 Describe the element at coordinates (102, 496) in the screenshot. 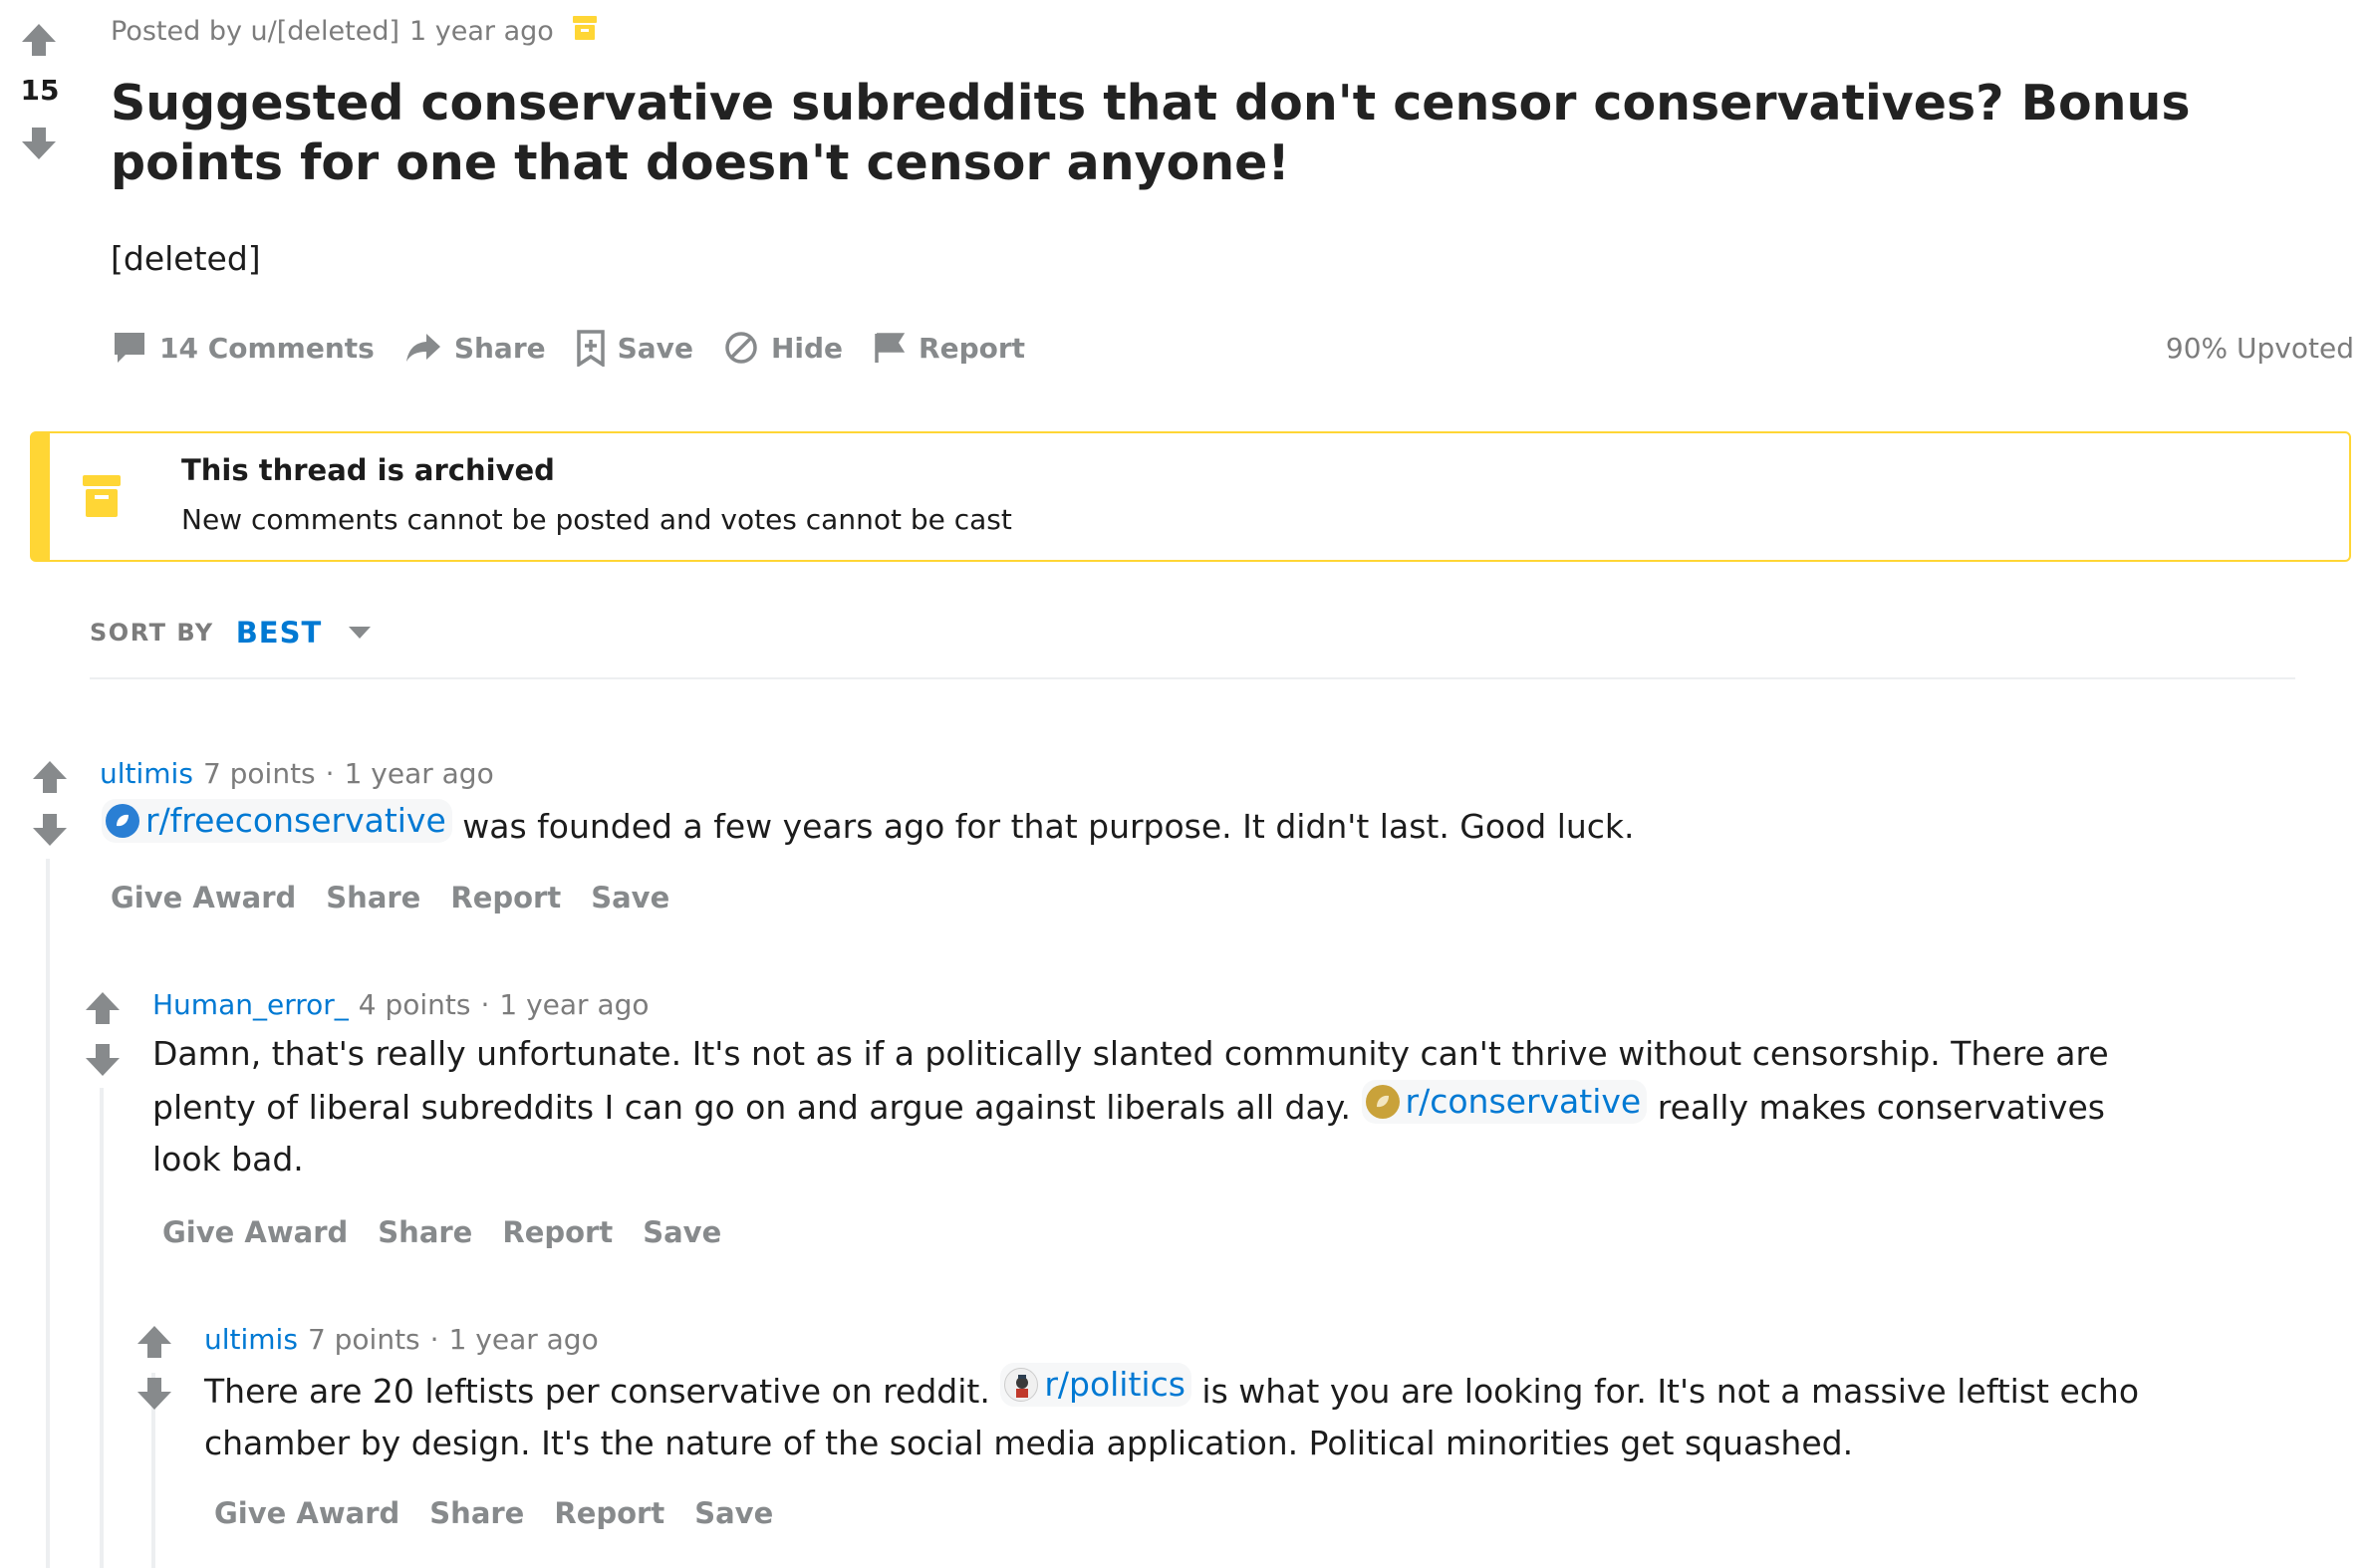

I see `archive-box-icon` at that location.